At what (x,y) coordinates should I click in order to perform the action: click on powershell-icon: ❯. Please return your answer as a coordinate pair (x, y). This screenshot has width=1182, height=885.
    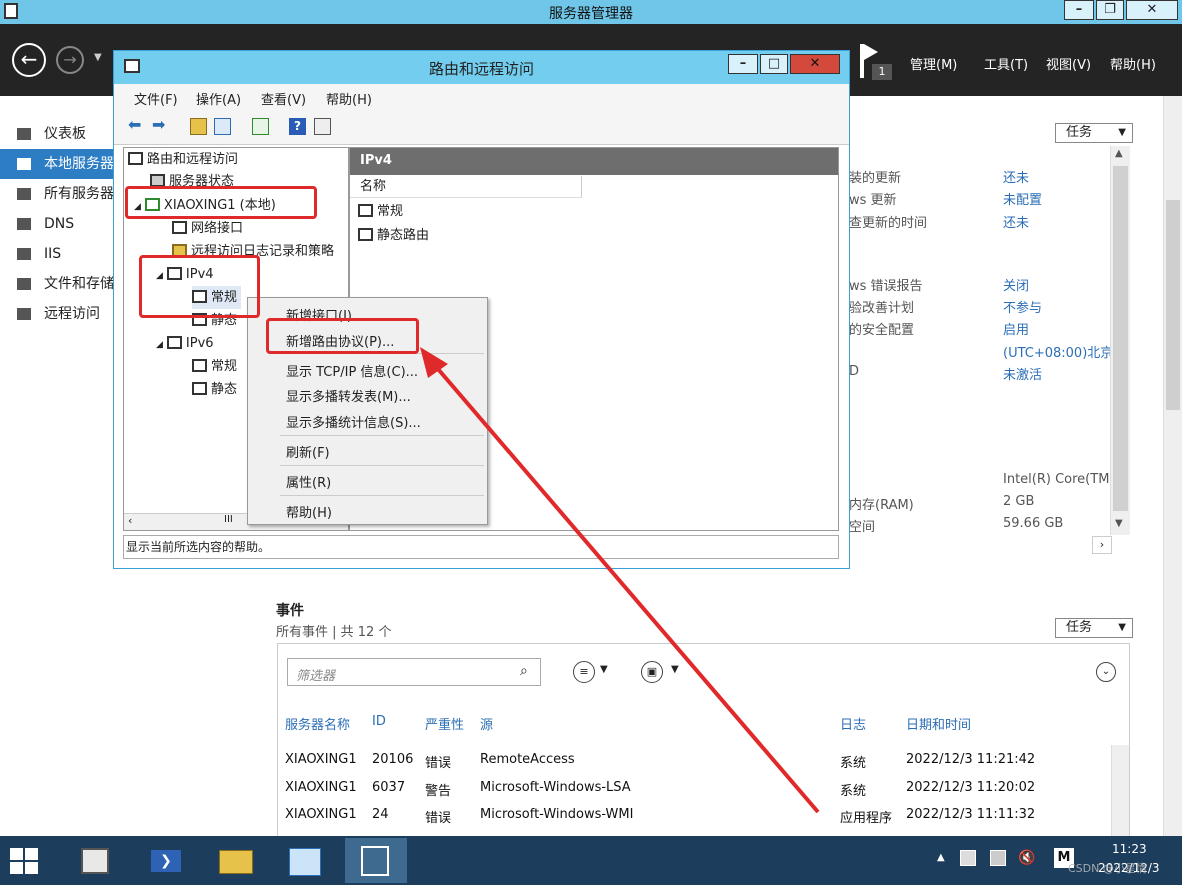
    Looking at the image, I should click on (166, 860).